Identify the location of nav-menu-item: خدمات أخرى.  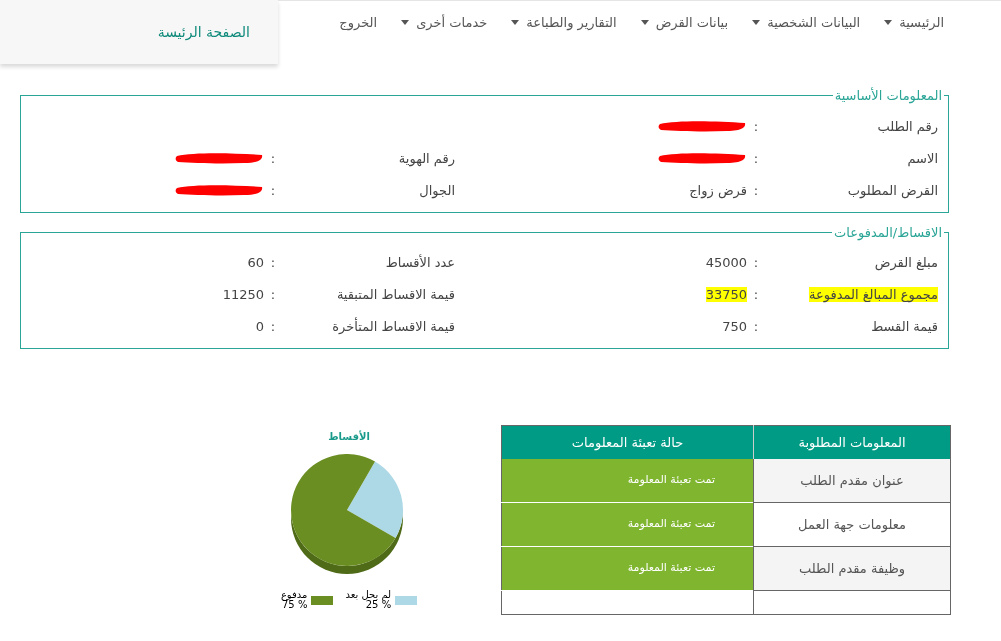
(444, 23).